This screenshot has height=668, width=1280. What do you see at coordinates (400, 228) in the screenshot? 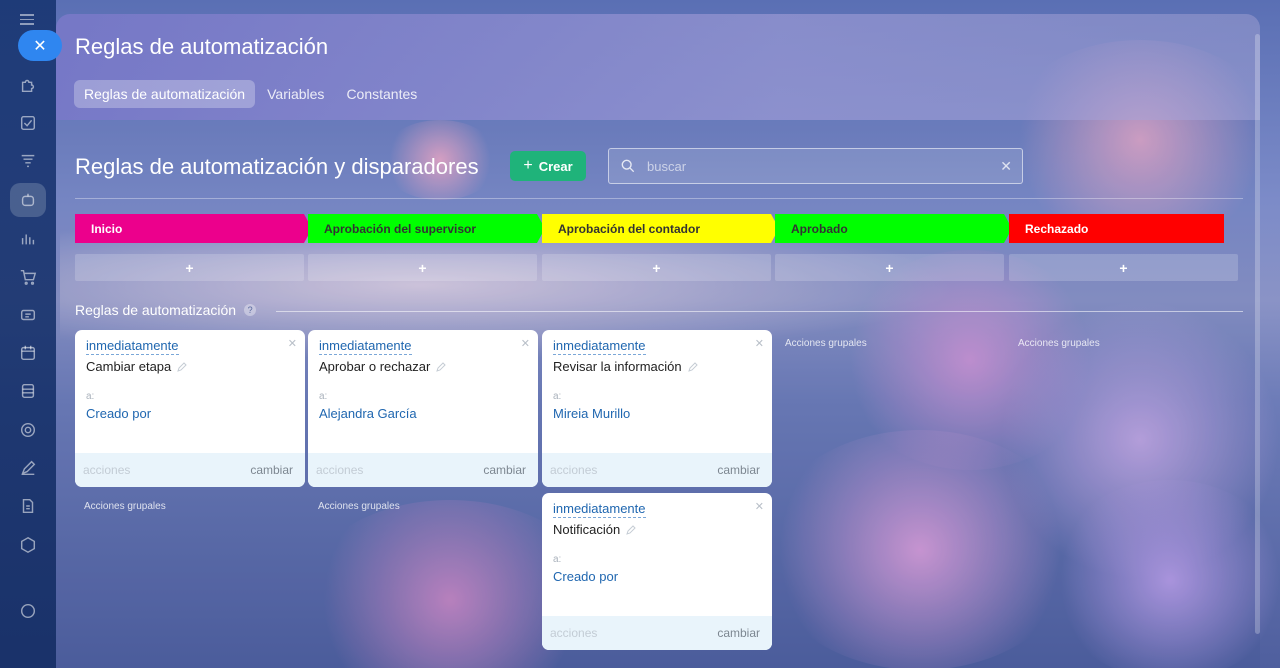
I see `stage-label: Aprobación del supervisor` at bounding box center [400, 228].